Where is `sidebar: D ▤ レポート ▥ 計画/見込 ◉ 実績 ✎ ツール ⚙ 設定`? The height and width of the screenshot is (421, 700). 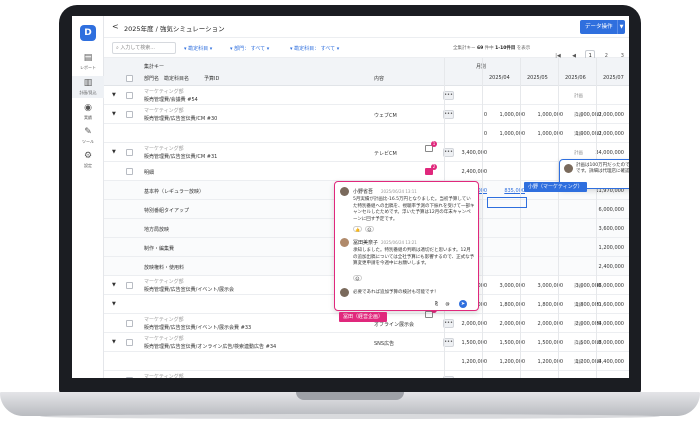
sidebar: D ▤ レポート ▥ 計画/見込 ◉ 実績 ✎ ツール ⚙ 設定 is located at coordinates (88, 197).